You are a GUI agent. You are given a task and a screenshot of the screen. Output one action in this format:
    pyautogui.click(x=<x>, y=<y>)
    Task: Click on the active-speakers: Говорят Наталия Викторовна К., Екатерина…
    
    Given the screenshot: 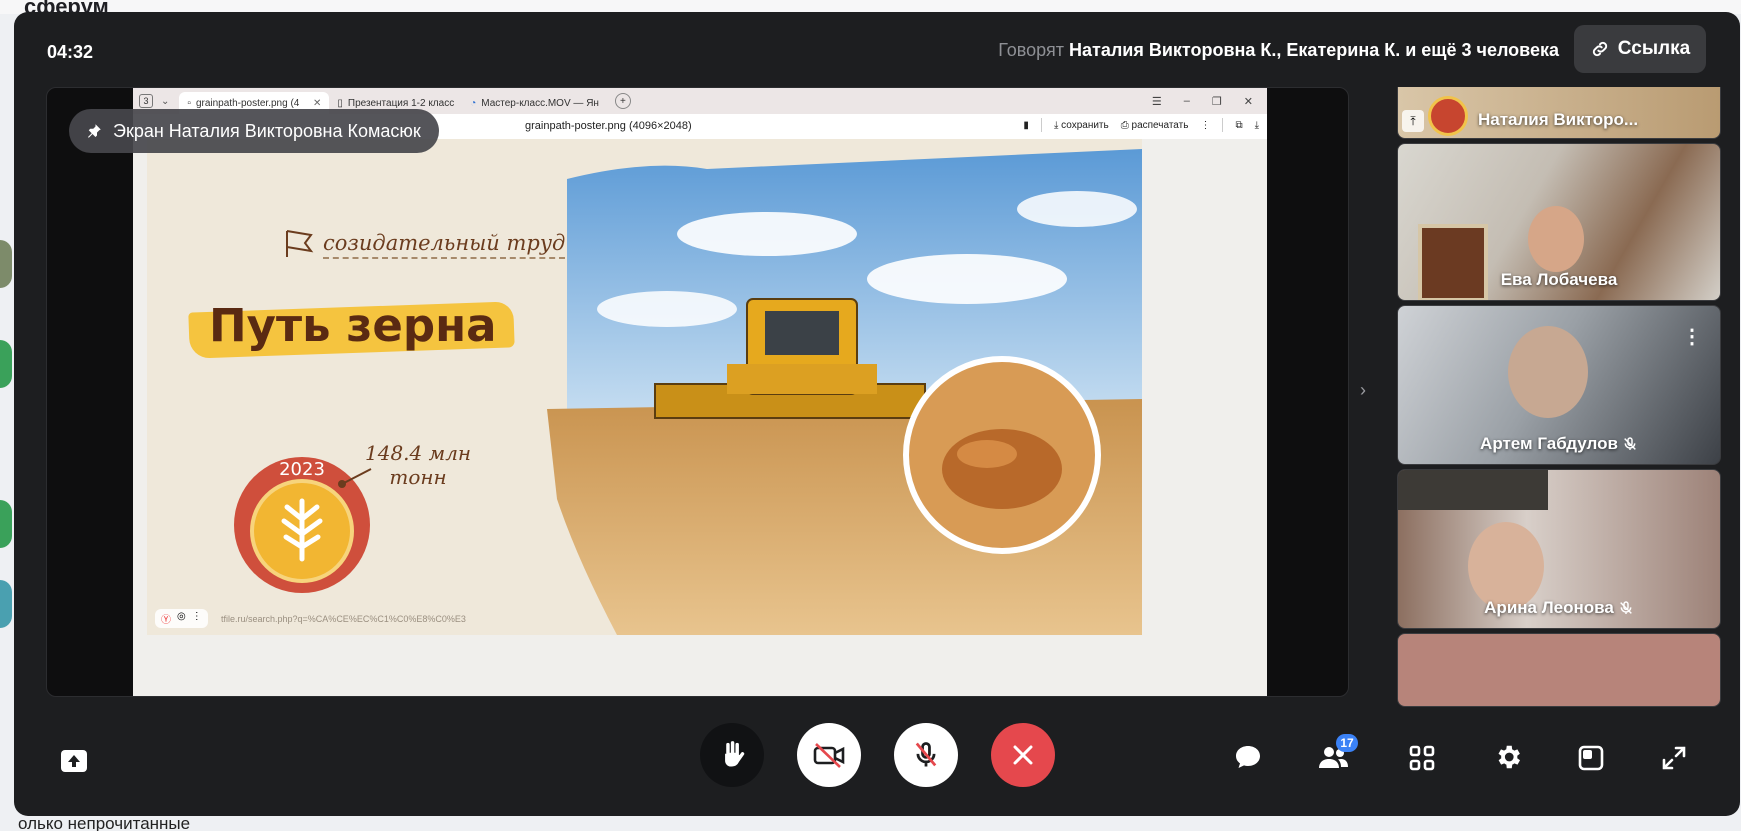 What is the action you would take?
    pyautogui.click(x=1278, y=50)
    